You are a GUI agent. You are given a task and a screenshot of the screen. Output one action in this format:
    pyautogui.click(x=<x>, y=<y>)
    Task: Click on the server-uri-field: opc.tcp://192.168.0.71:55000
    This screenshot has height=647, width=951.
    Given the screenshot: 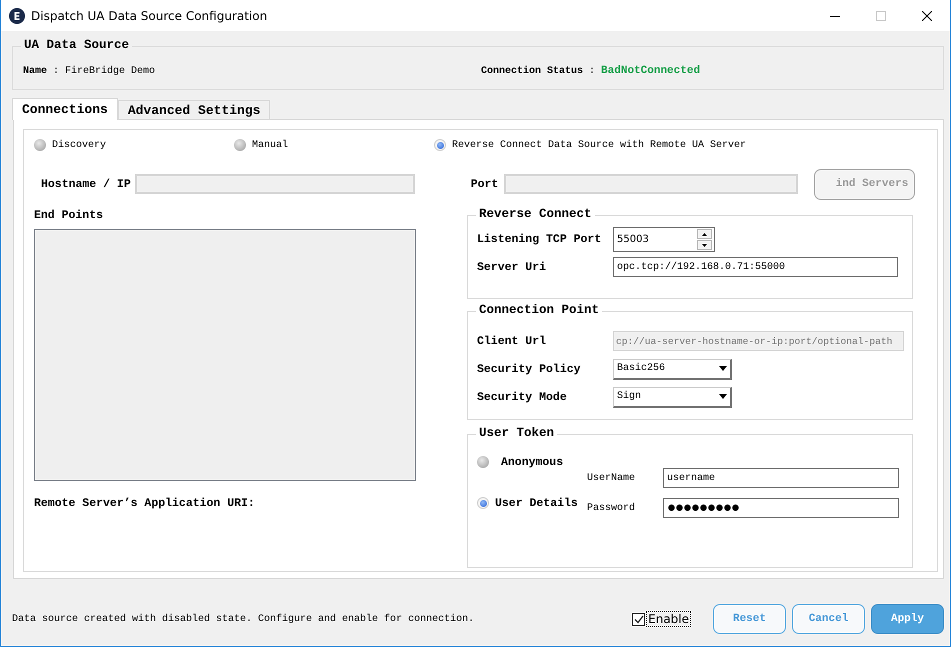 What is the action you would take?
    pyautogui.click(x=755, y=267)
    